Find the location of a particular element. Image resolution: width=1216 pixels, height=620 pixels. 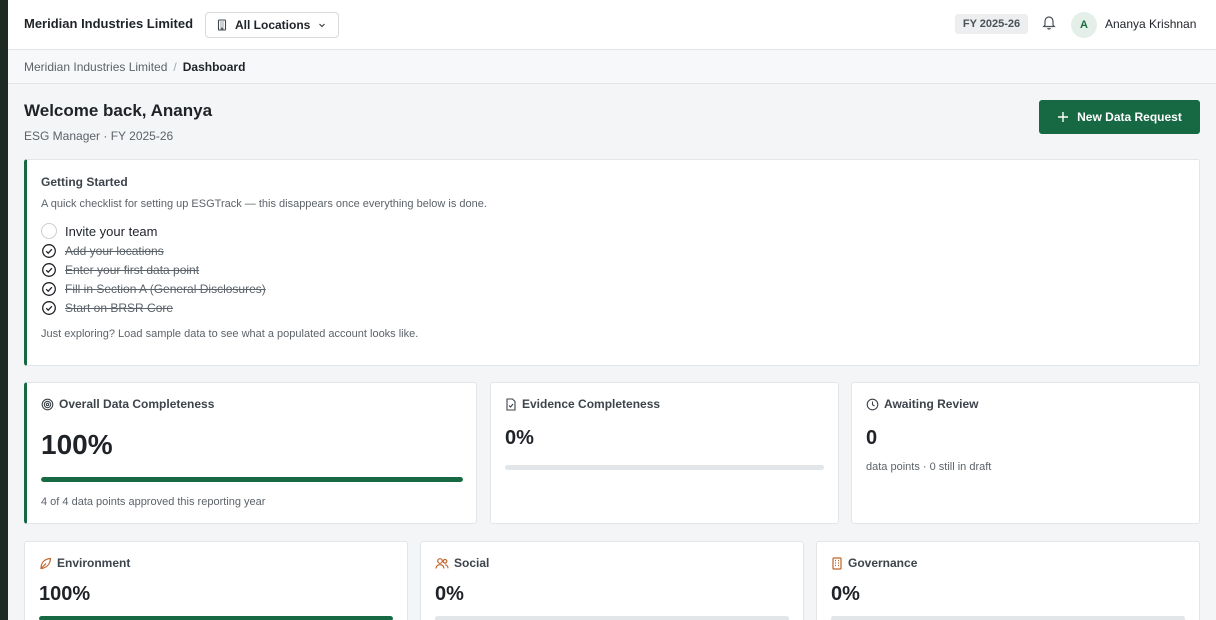

checklist-item-first-data-point: Enter your first data point is located at coordinates (153, 269).